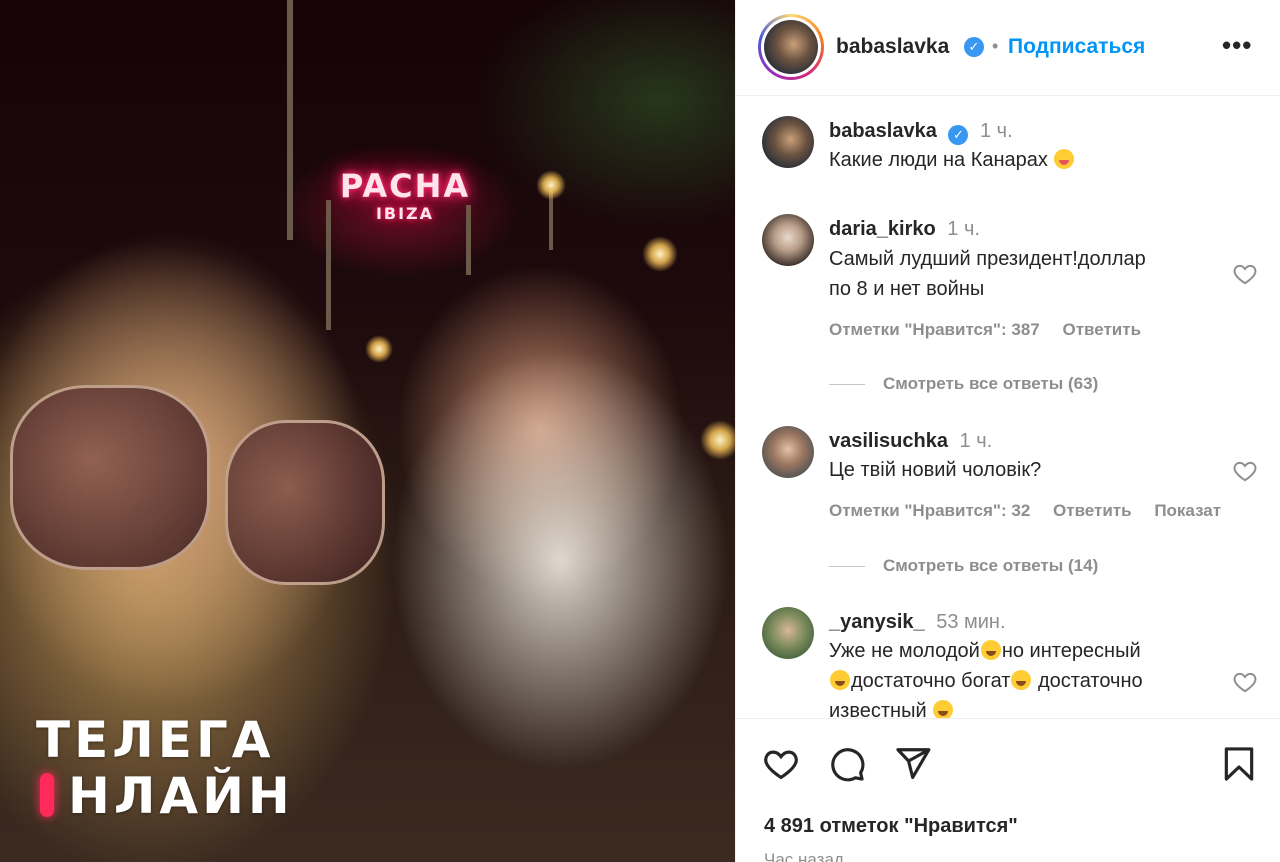 The height and width of the screenshot is (862, 1280). I want to click on view-replies-label: Смотреть все ответы (14), so click(991, 565).